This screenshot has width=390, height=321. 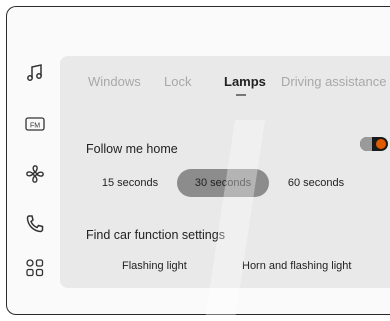 What do you see at coordinates (316, 183) in the screenshot?
I see `option-60-seconds: 60 seconds` at bounding box center [316, 183].